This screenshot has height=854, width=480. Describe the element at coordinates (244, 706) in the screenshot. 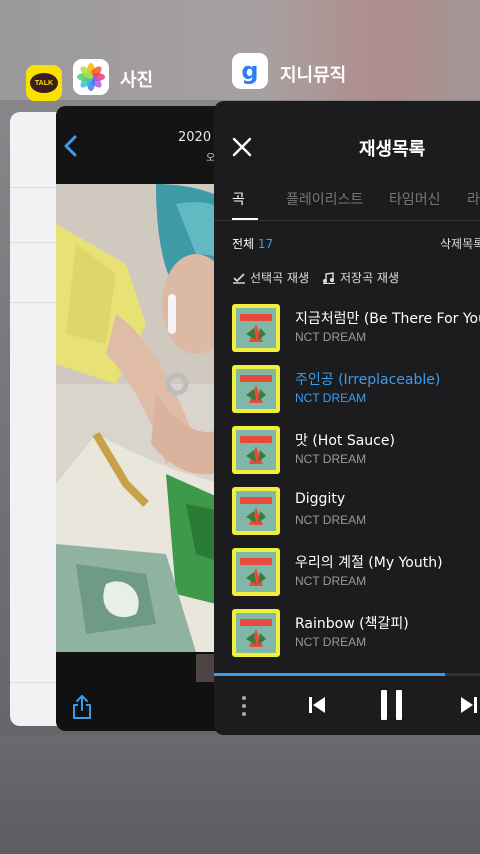

I see `more-icon` at that location.